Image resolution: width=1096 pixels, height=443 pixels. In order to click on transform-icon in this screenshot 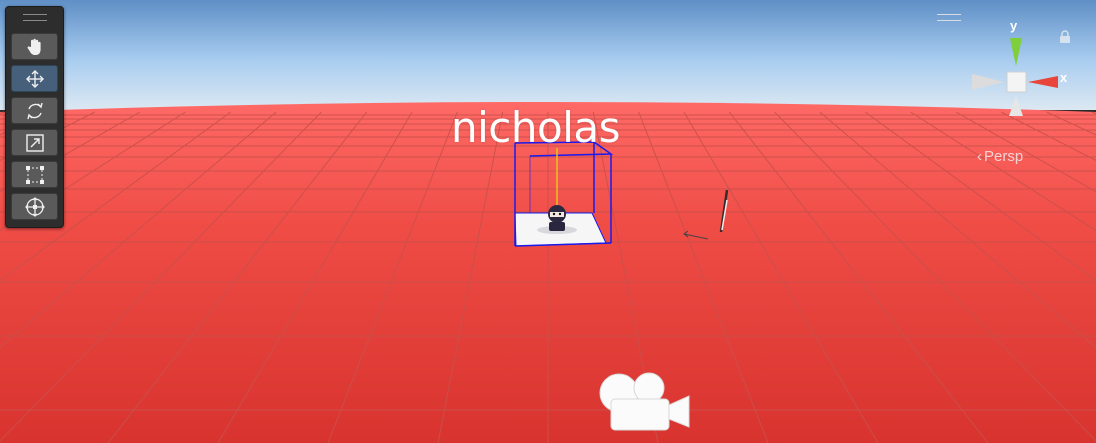, I will do `click(34, 206)`.